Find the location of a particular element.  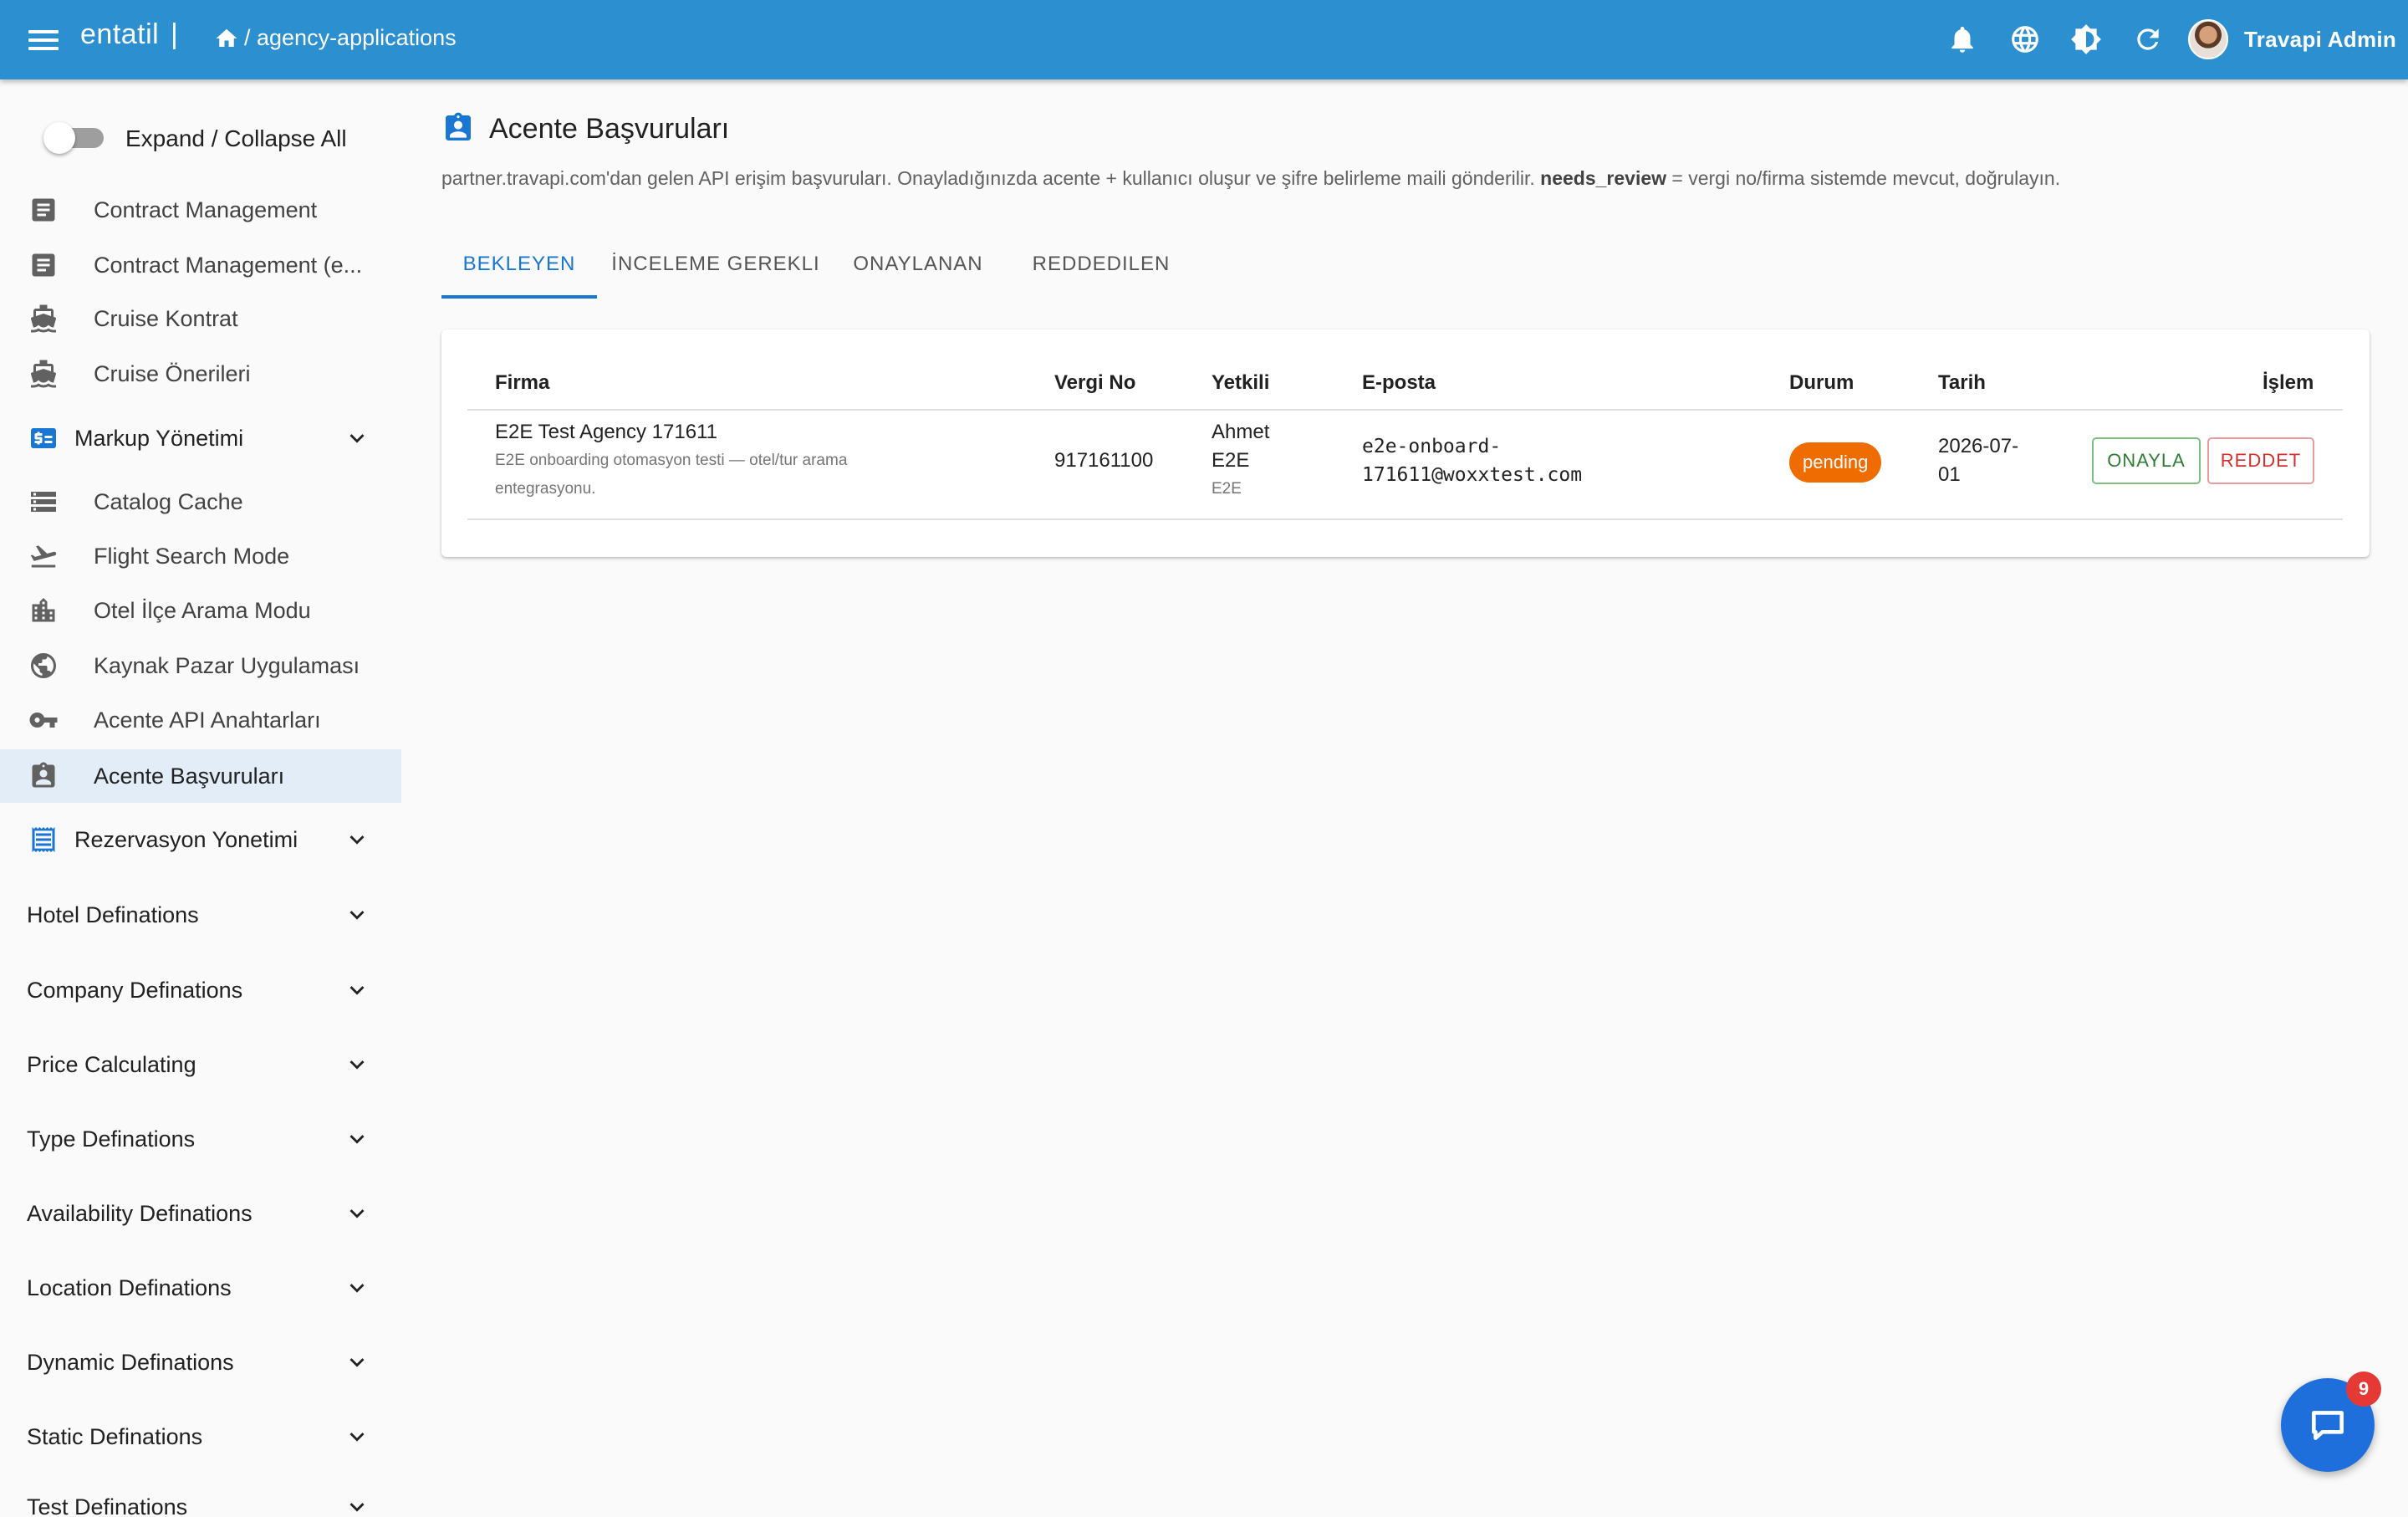

sidebar-group-static-definations: Static Definations is located at coordinates (201, 1436).